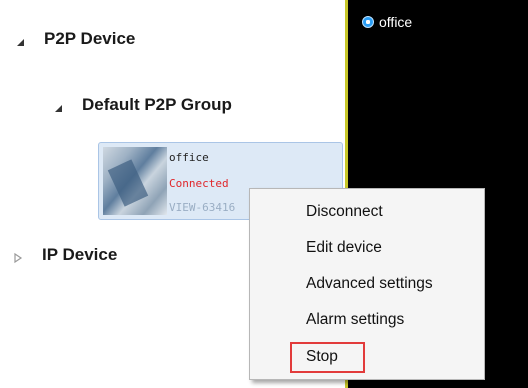  Describe the element at coordinates (202, 207) in the screenshot. I see `device-id: VIEW-63416` at that location.